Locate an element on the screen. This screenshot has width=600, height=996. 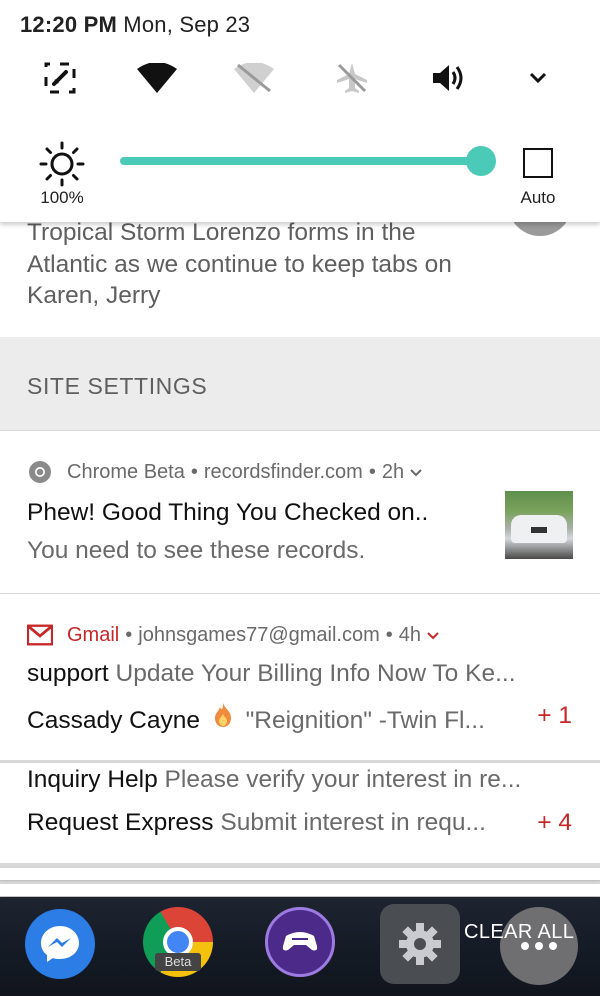
email-sender: Request Express is located at coordinates (120, 822).